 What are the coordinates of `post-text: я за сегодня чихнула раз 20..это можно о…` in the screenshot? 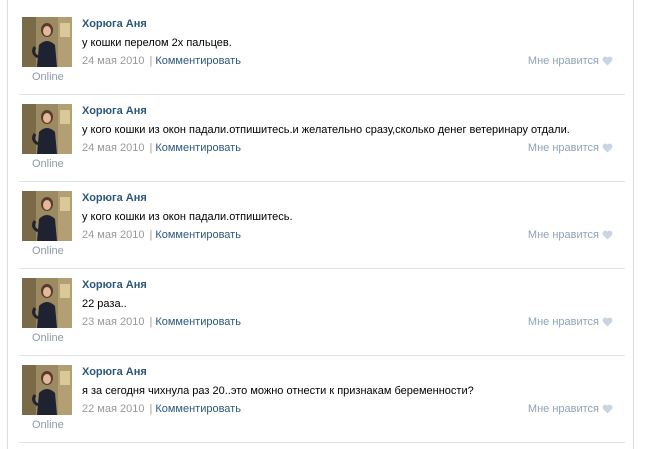 It's located at (278, 391).